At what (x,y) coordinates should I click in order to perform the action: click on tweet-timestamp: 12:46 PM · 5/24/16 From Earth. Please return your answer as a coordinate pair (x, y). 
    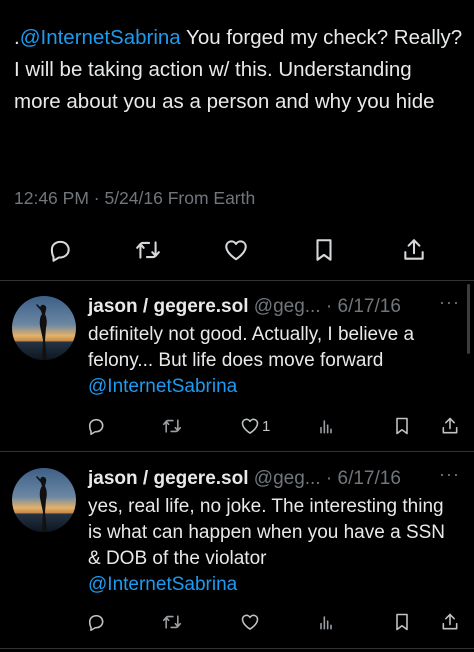
    Looking at the image, I should click on (134, 198).